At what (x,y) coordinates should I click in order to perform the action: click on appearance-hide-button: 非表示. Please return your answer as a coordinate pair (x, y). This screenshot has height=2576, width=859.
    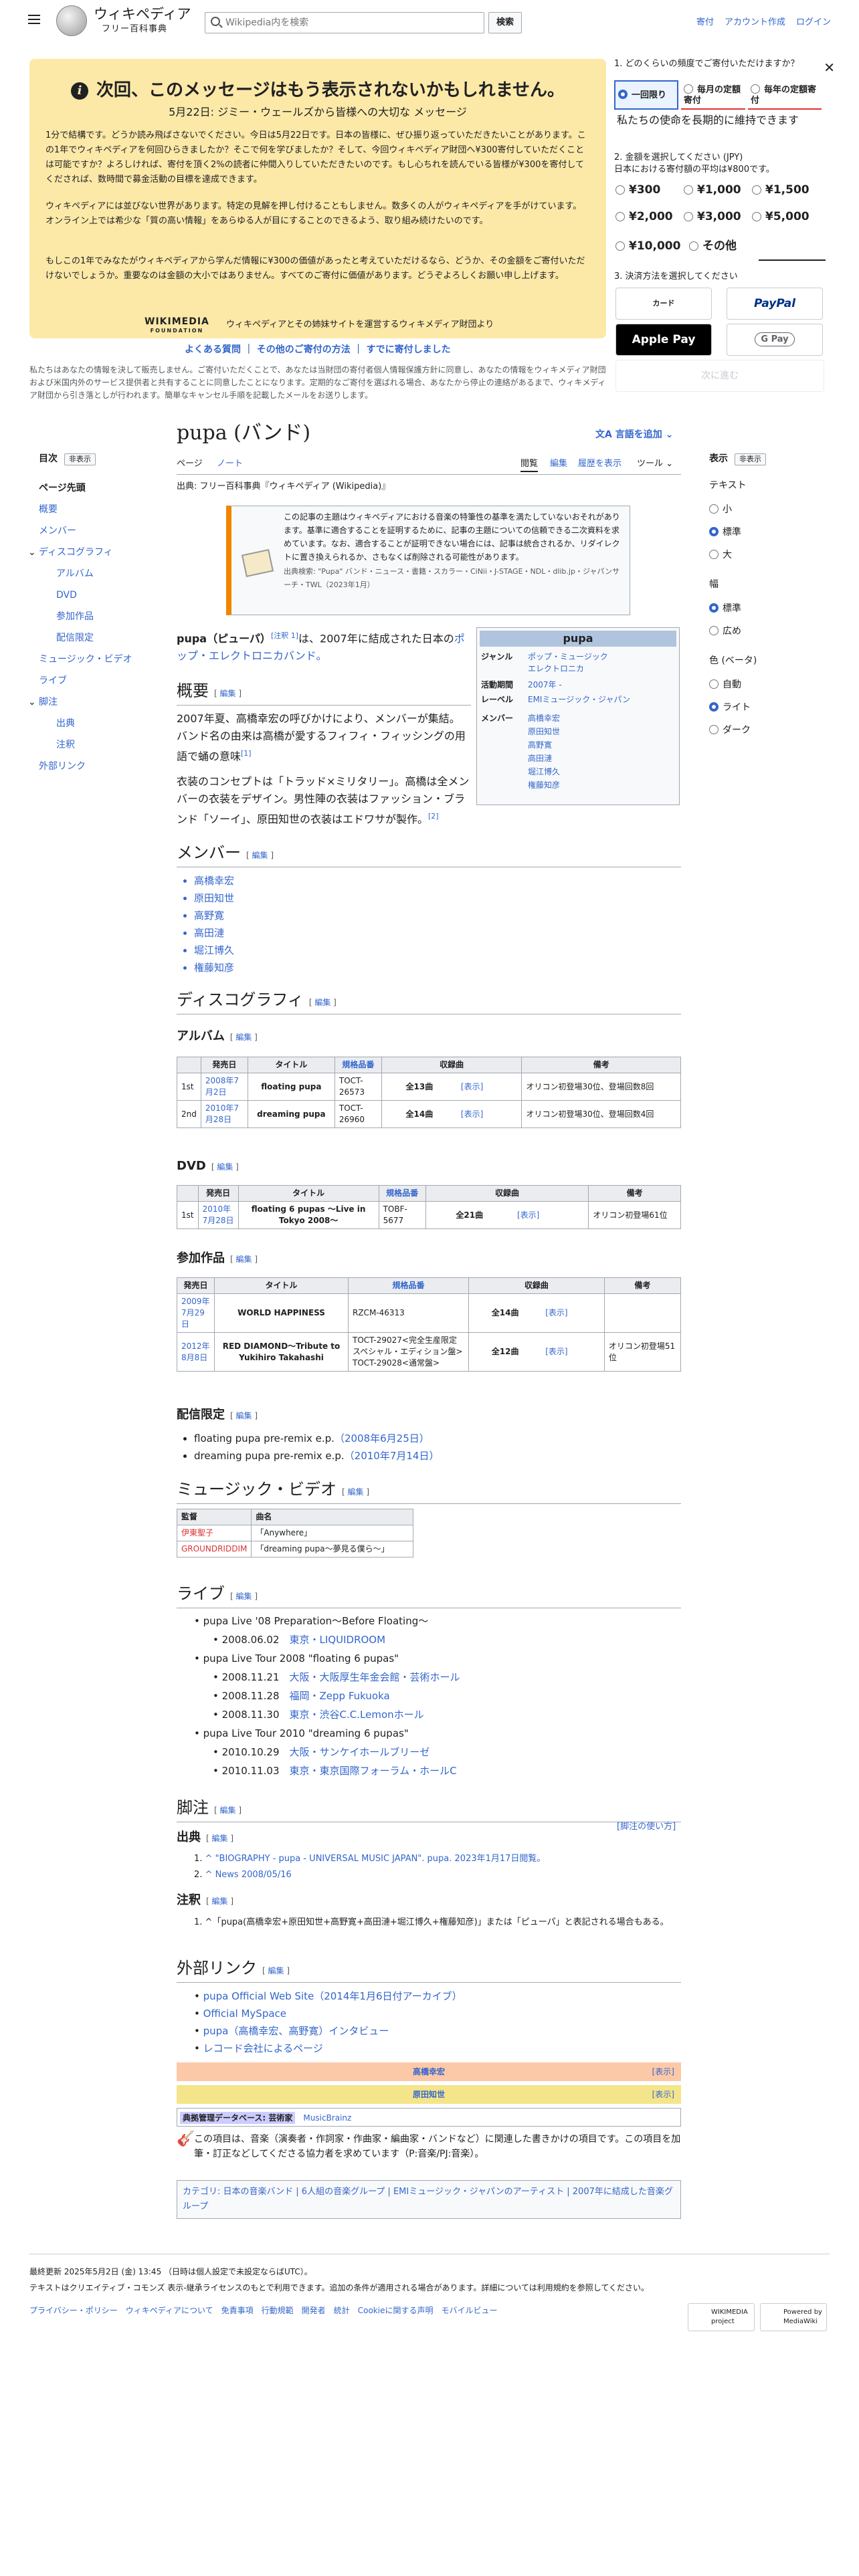
    Looking at the image, I should click on (750, 459).